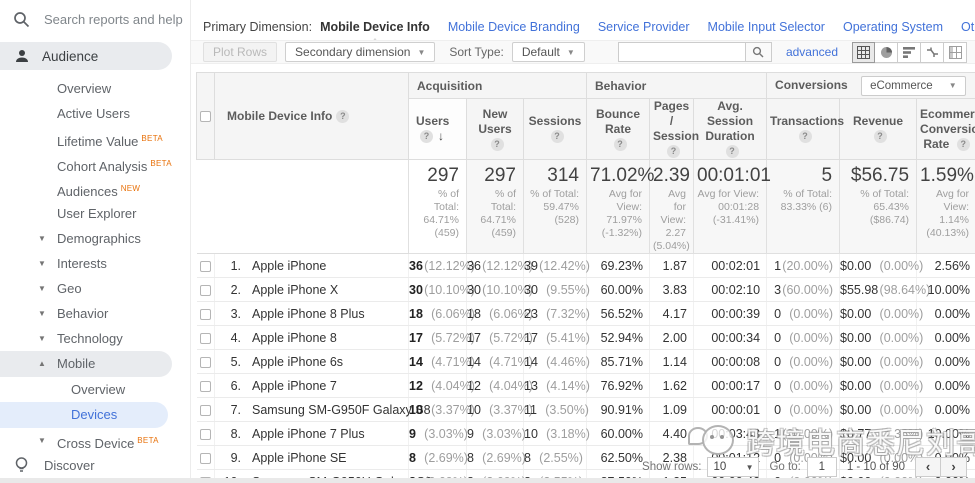  I want to click on device-cell: 5. Apple iPhone 6s, so click(311, 361).